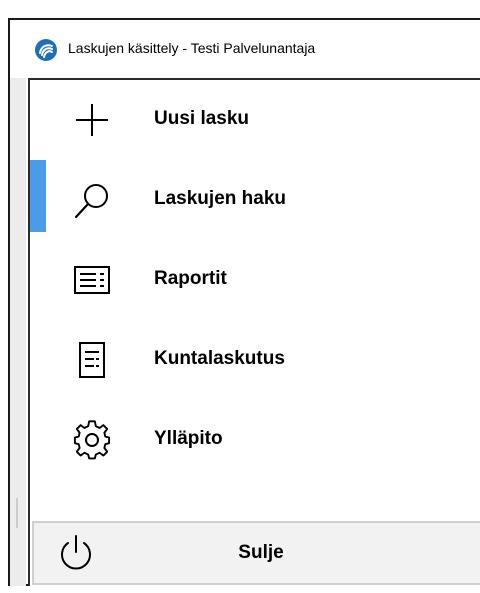 This screenshot has width=480, height=593. What do you see at coordinates (18, 332) in the screenshot?
I see `window-left-edge` at bounding box center [18, 332].